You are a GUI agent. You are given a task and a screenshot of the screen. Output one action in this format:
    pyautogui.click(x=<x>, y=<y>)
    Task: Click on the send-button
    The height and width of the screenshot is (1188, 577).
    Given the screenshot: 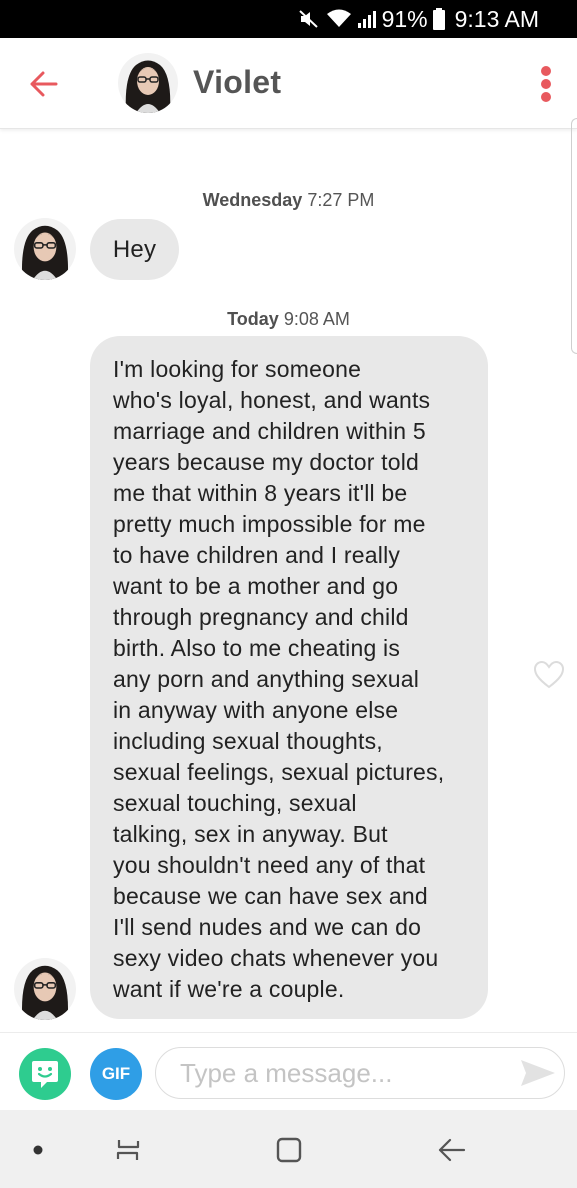 What is the action you would take?
    pyautogui.click(x=538, y=1073)
    